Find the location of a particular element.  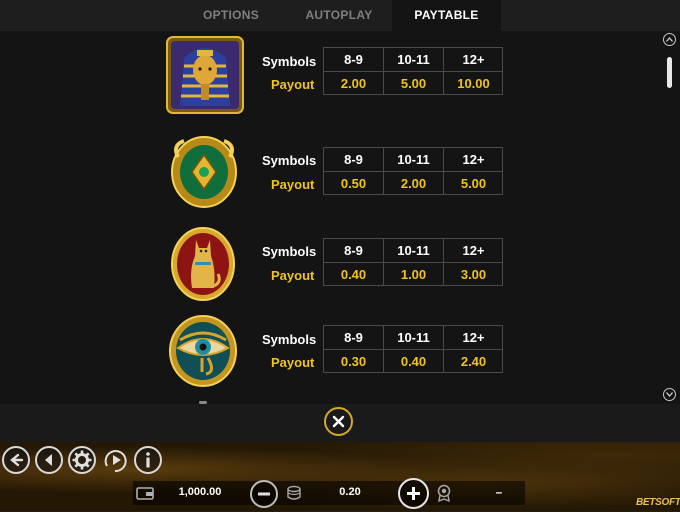

back-arrow-icon is located at coordinates (17, 460).